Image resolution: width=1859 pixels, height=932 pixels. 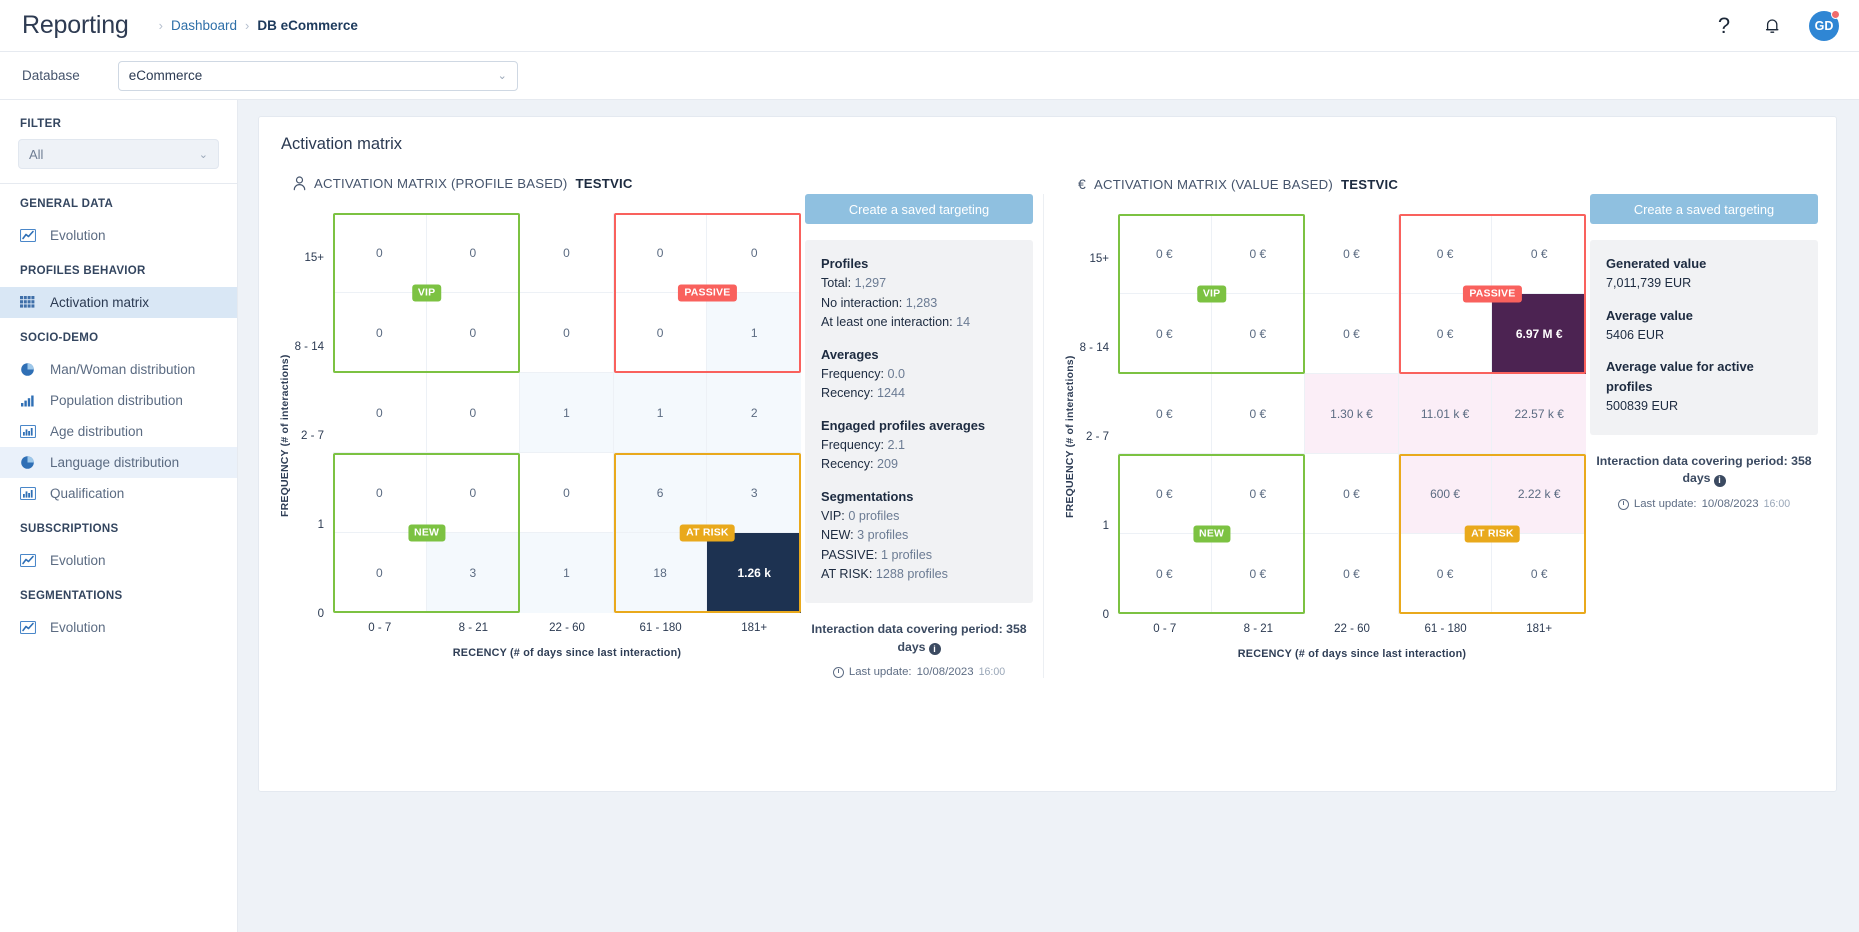 I want to click on heatmap-cell: 1.30 k €, so click(x=1352, y=414).